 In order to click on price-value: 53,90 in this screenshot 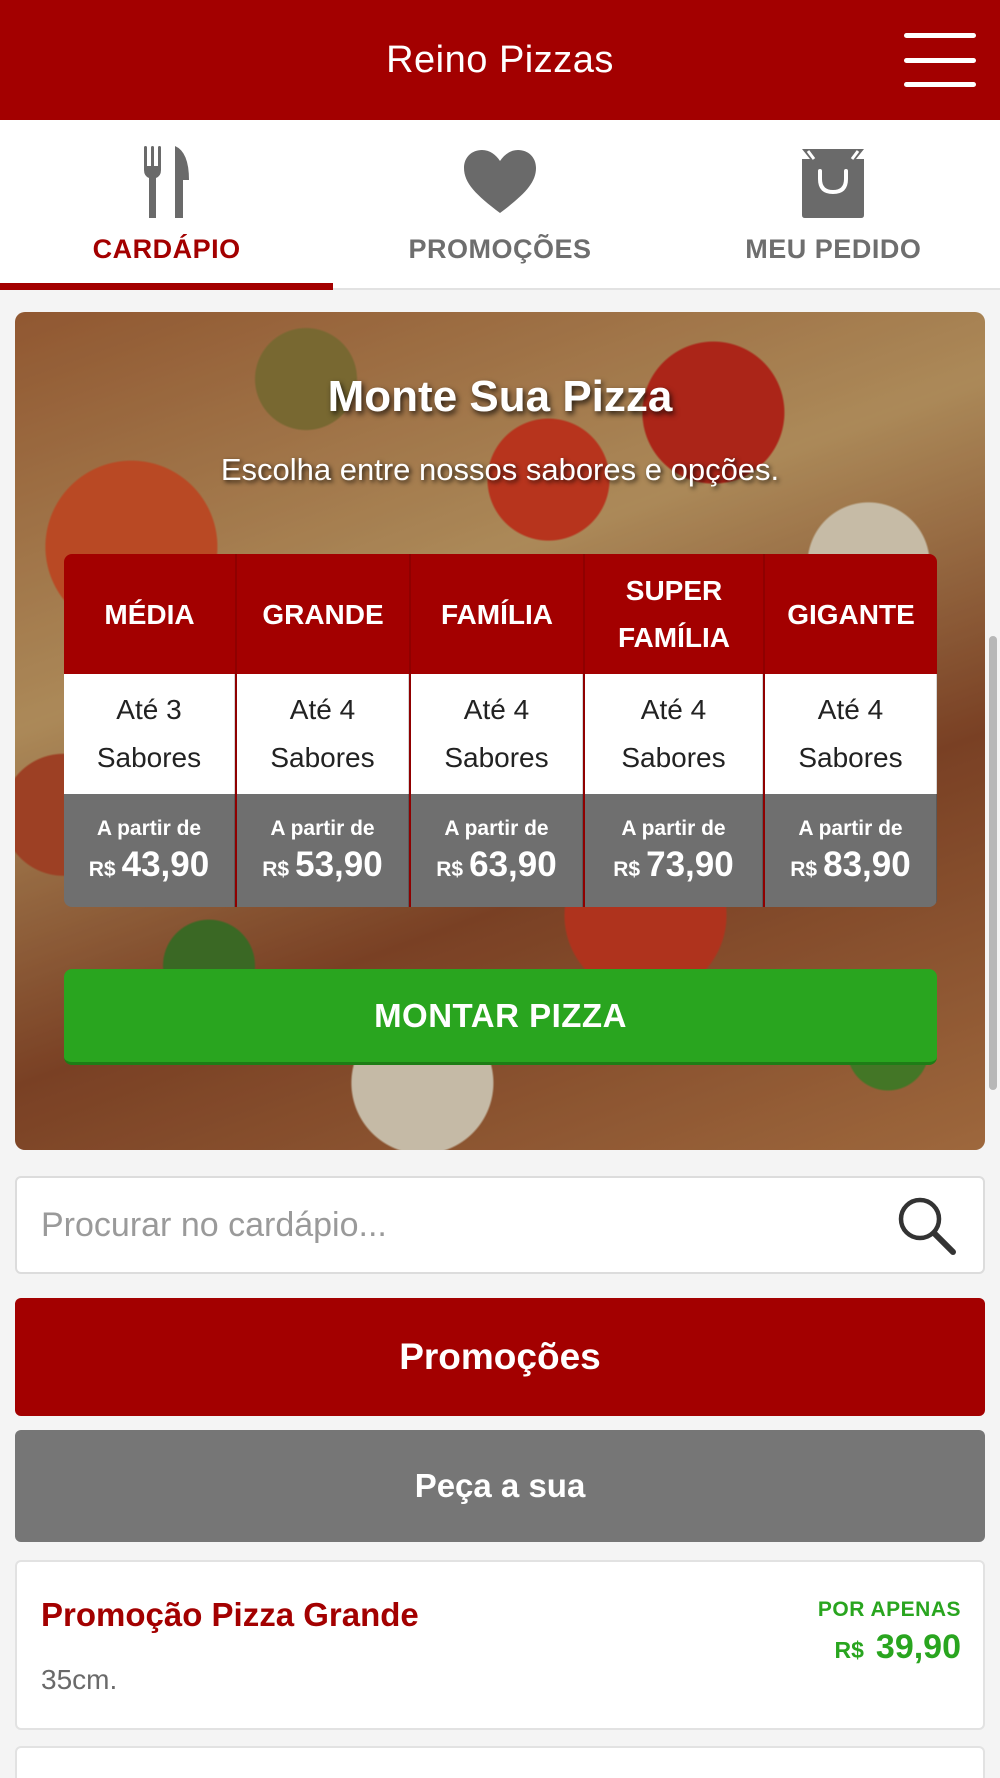, I will do `click(339, 864)`.